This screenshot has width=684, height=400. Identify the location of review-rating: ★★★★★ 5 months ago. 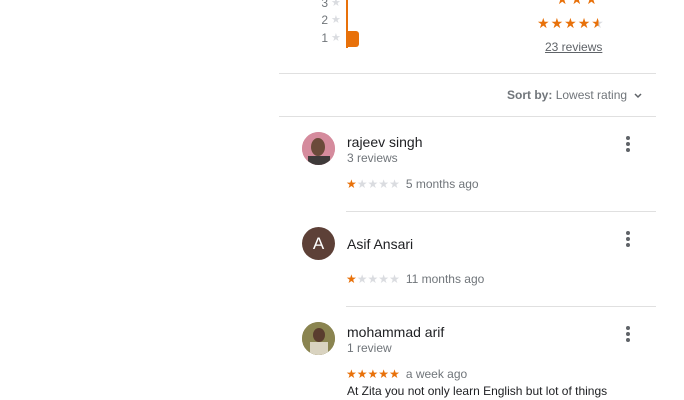
(412, 184).